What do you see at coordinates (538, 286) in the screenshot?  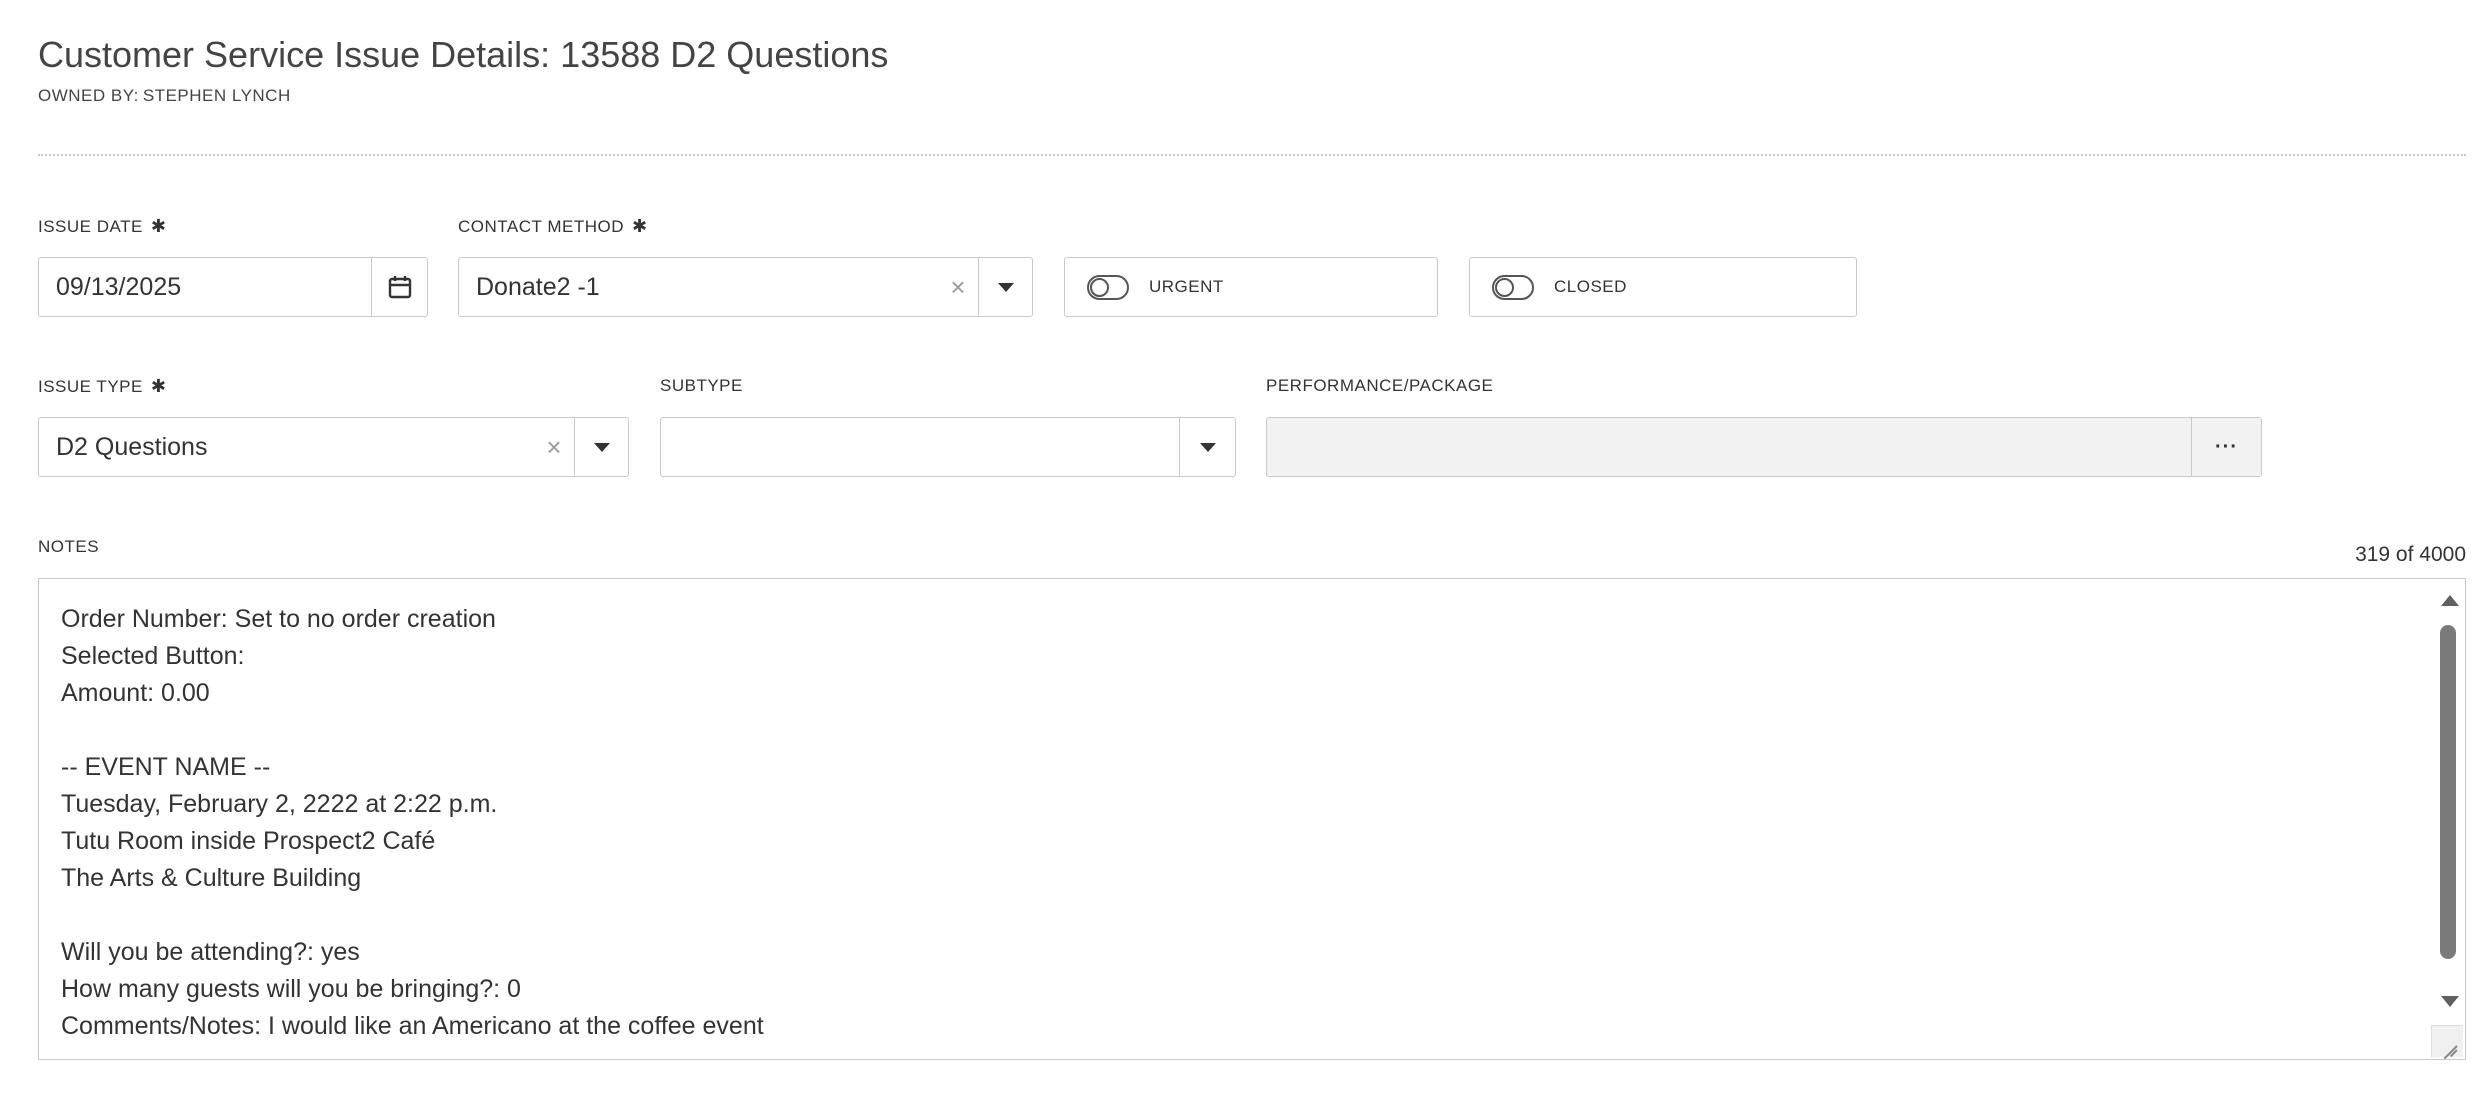 I see `contact-method-value: Donate2 -1` at bounding box center [538, 286].